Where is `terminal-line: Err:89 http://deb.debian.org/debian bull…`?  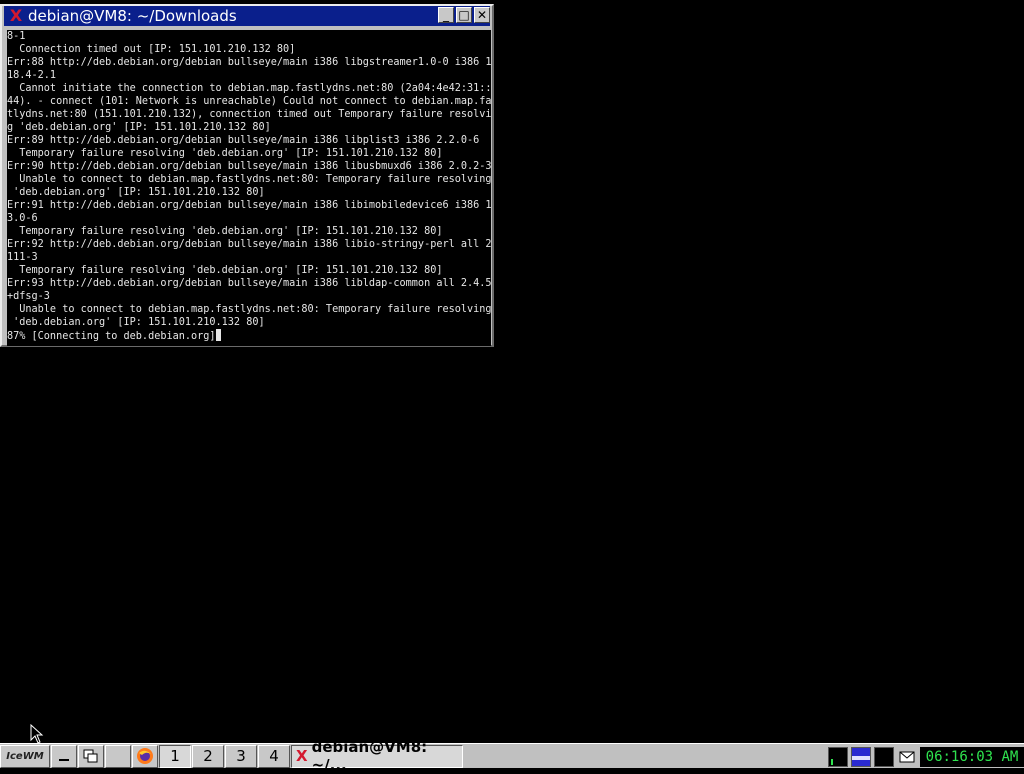 terminal-line: Err:89 http://deb.debian.org/debian bull… is located at coordinates (243, 140).